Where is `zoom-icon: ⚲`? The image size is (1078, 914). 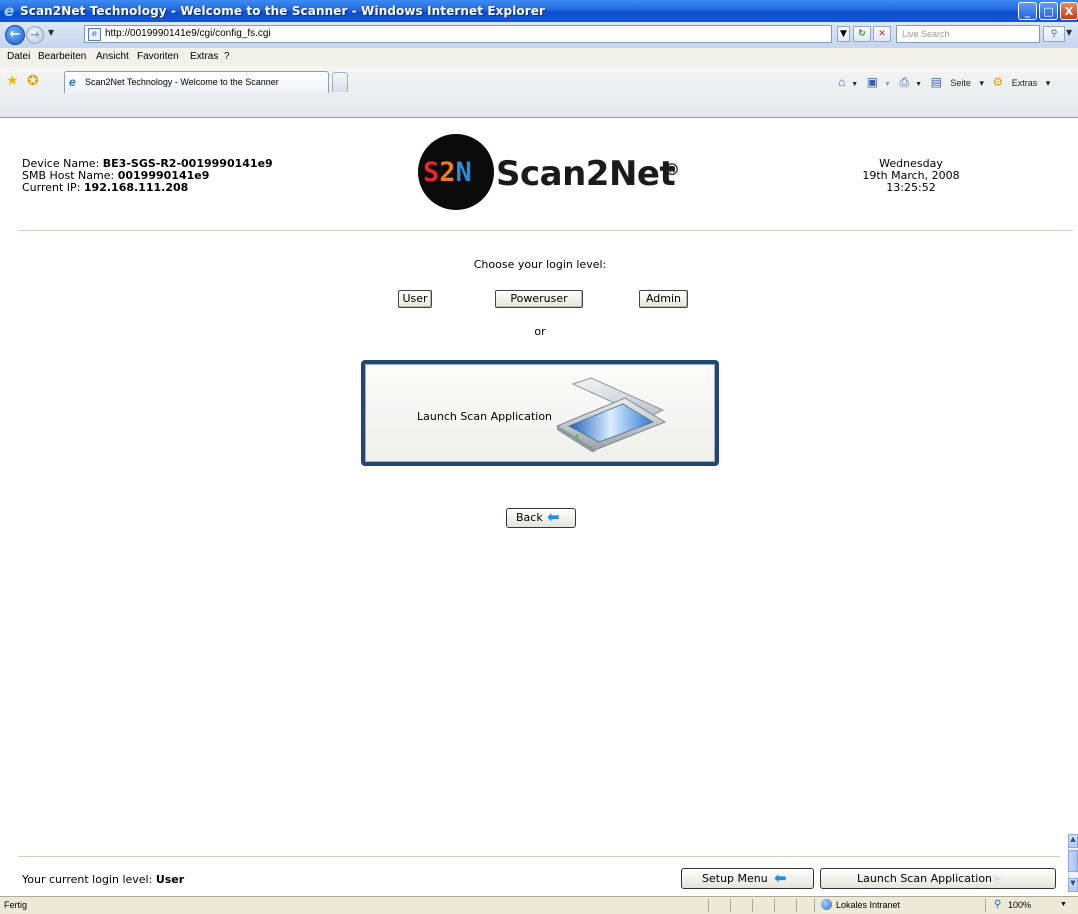
zoom-icon: ⚲ is located at coordinates (997, 904).